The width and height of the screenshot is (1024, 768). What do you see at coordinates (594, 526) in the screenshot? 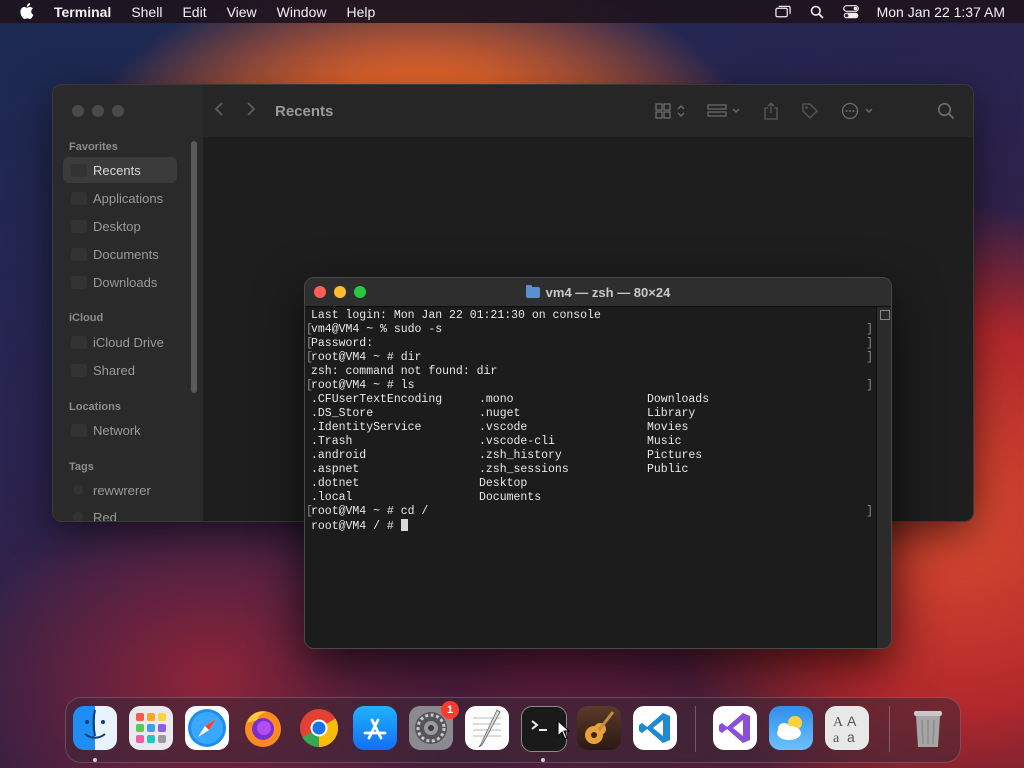
I see `terminal-prompt-line: root@VM4 / #` at bounding box center [594, 526].